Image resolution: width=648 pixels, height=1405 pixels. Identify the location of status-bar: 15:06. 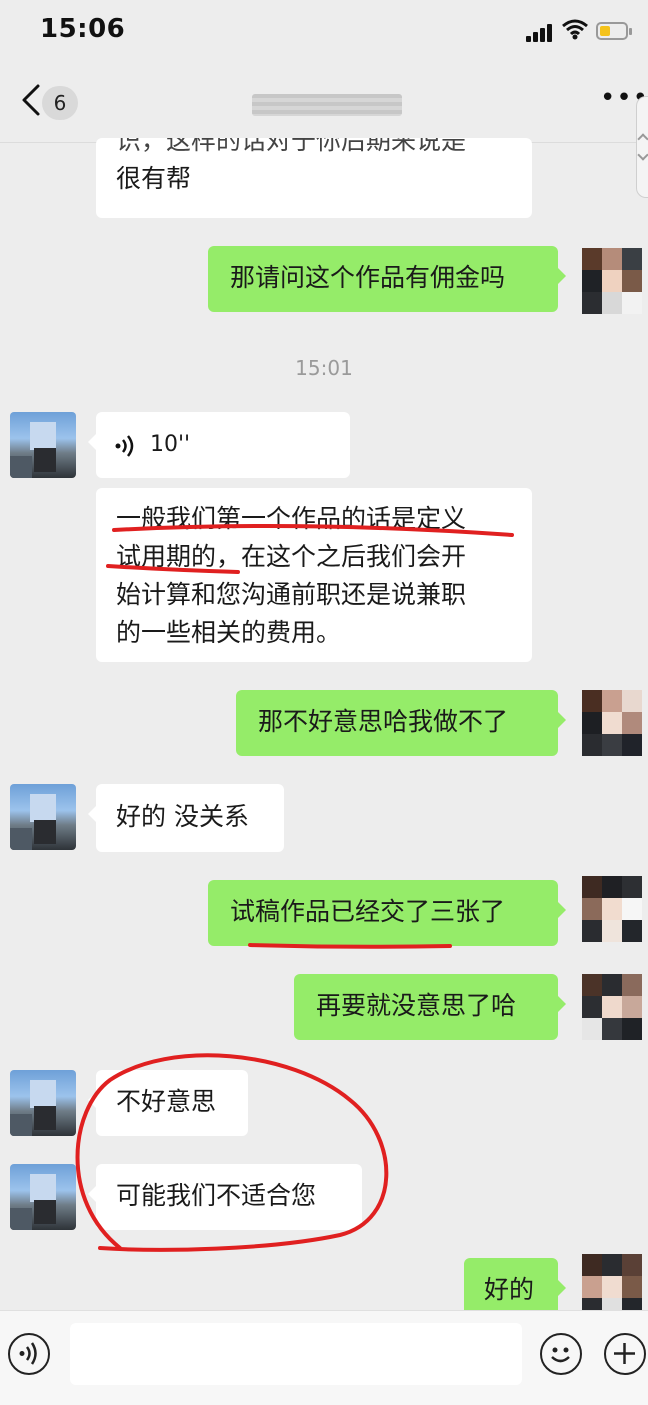
(324, 32).